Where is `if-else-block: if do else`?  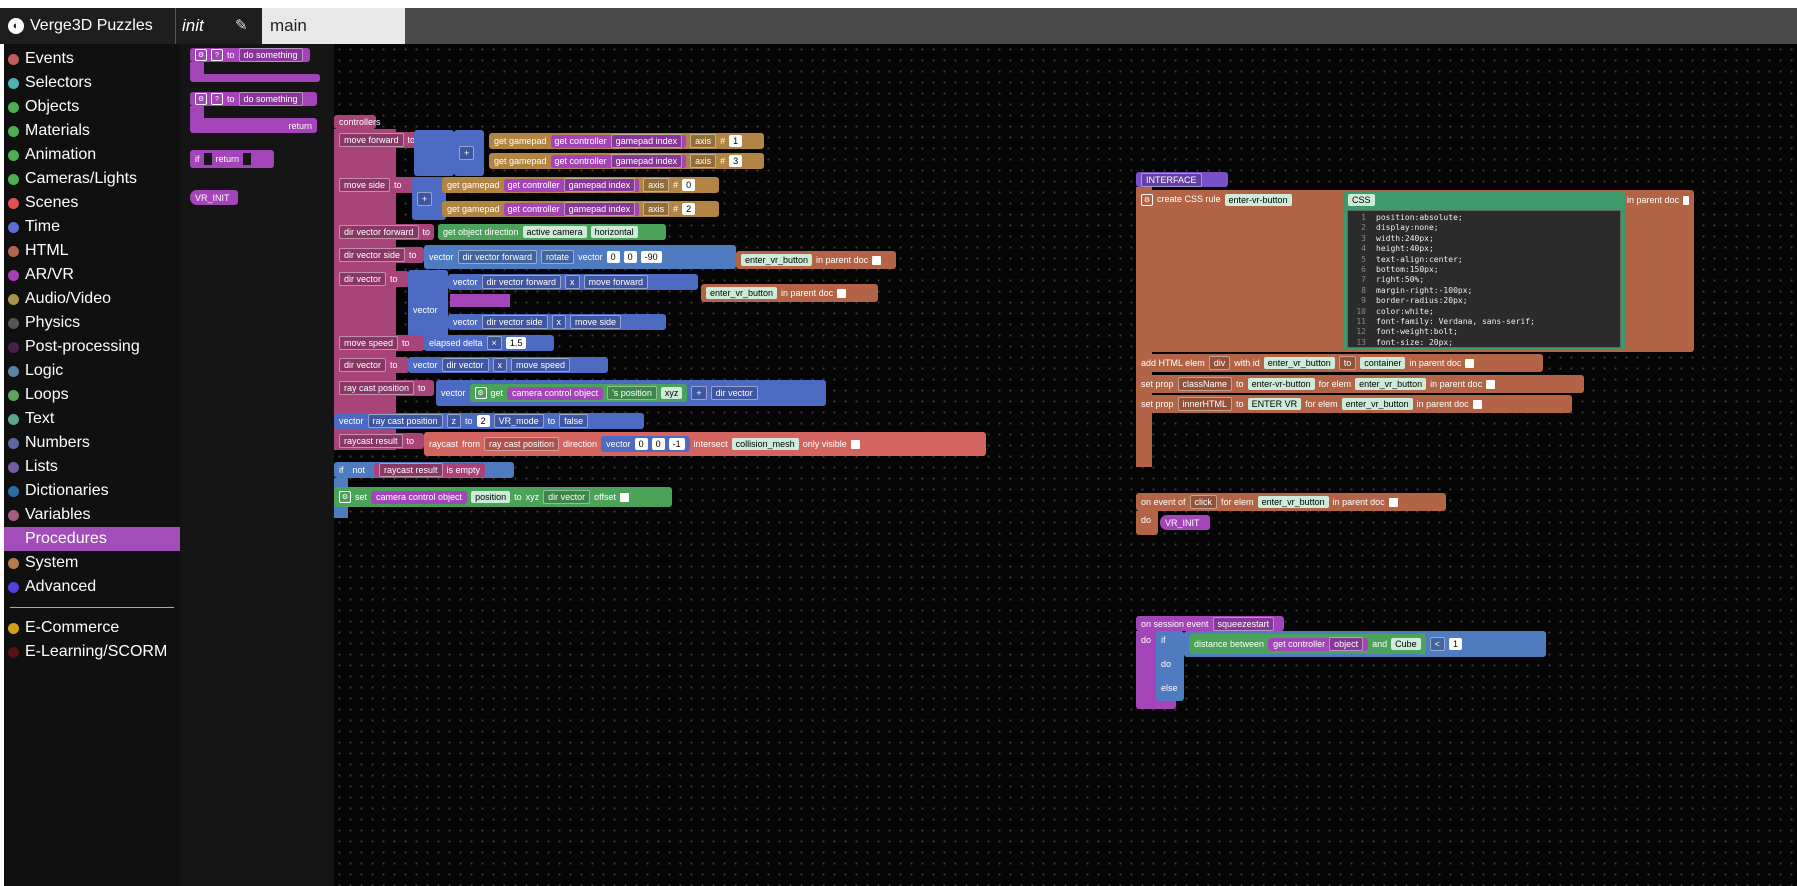
if-else-block: if do else is located at coordinates (1170, 666).